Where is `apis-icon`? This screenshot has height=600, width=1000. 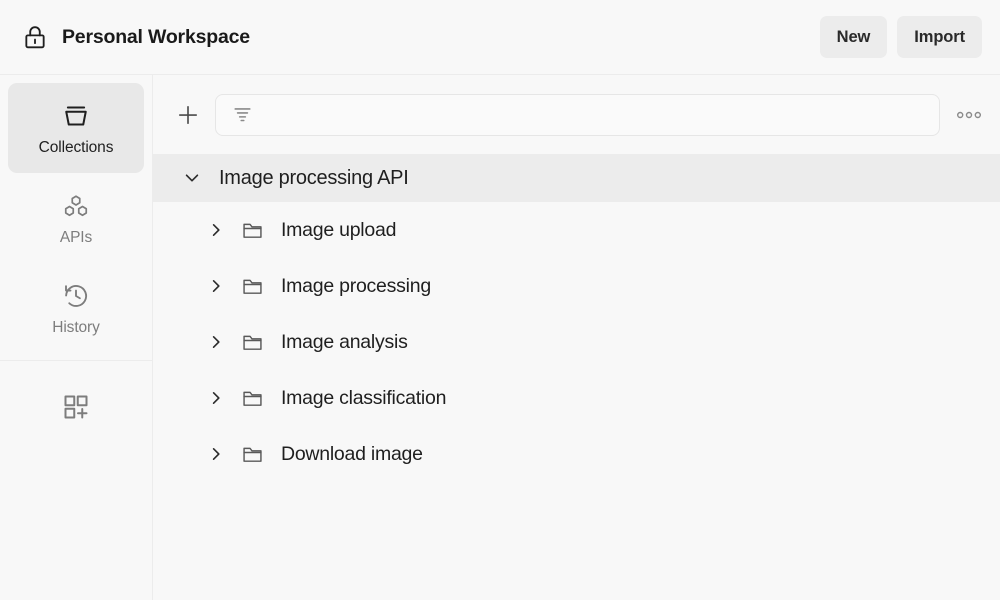
apis-icon is located at coordinates (76, 206).